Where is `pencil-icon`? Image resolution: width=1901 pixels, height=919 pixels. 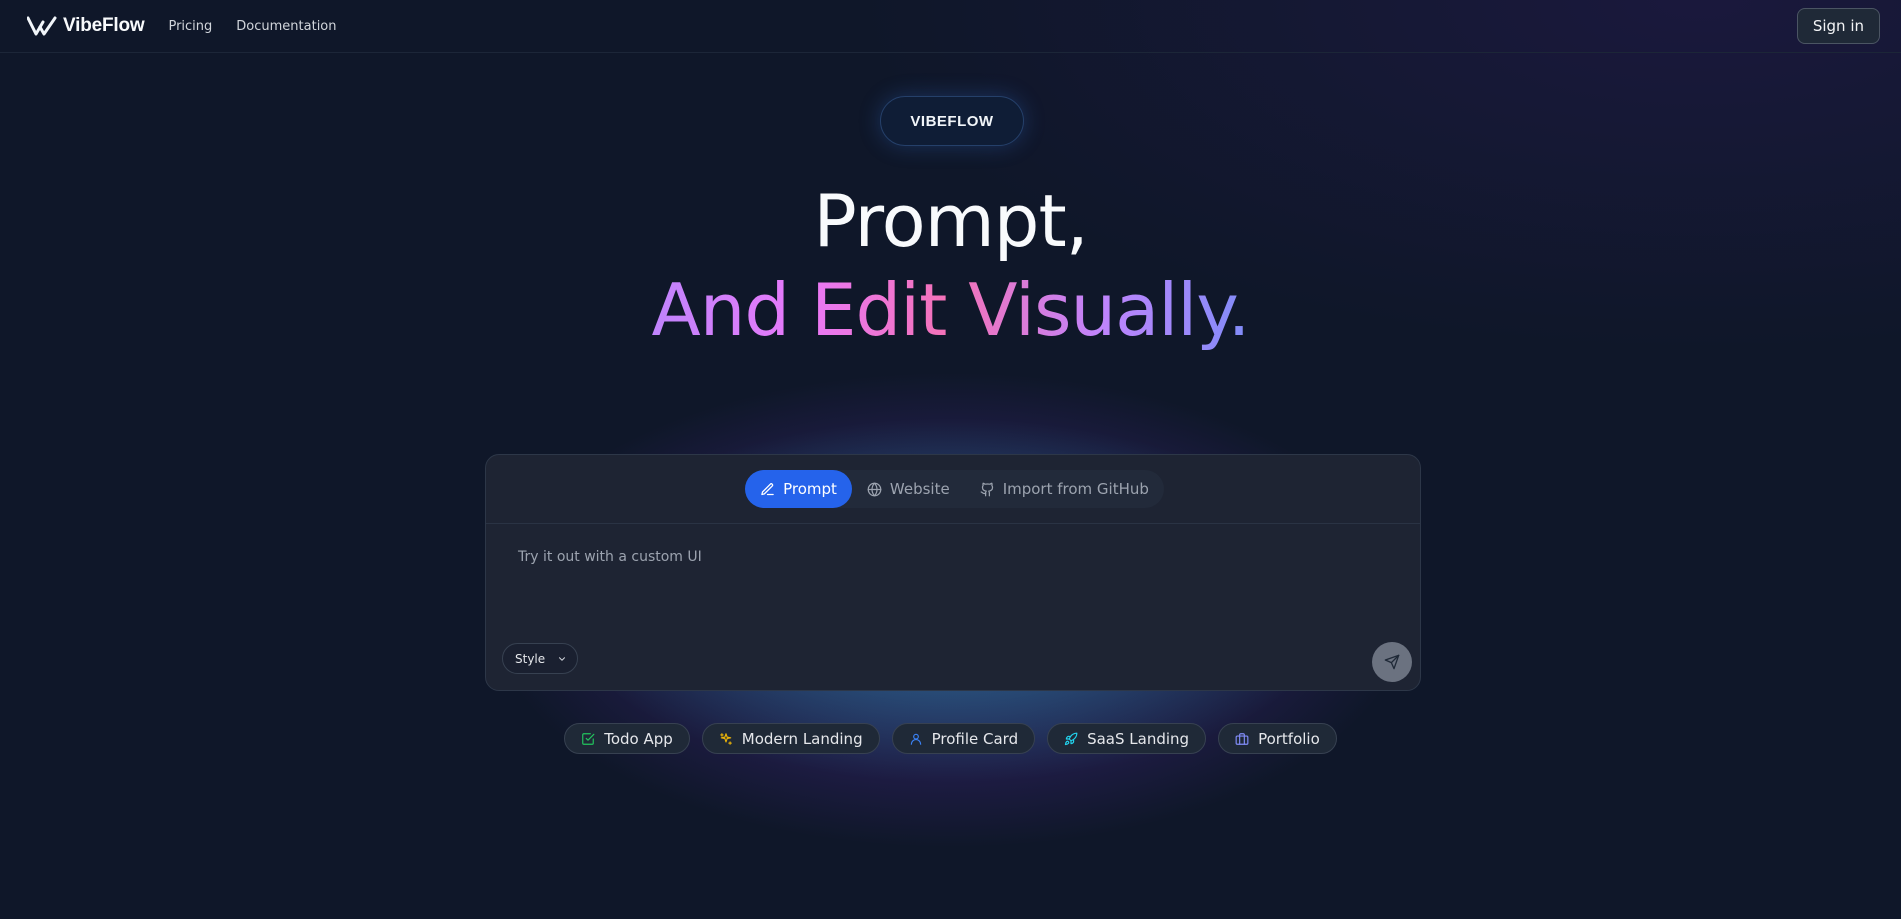
pencil-icon is located at coordinates (767, 488).